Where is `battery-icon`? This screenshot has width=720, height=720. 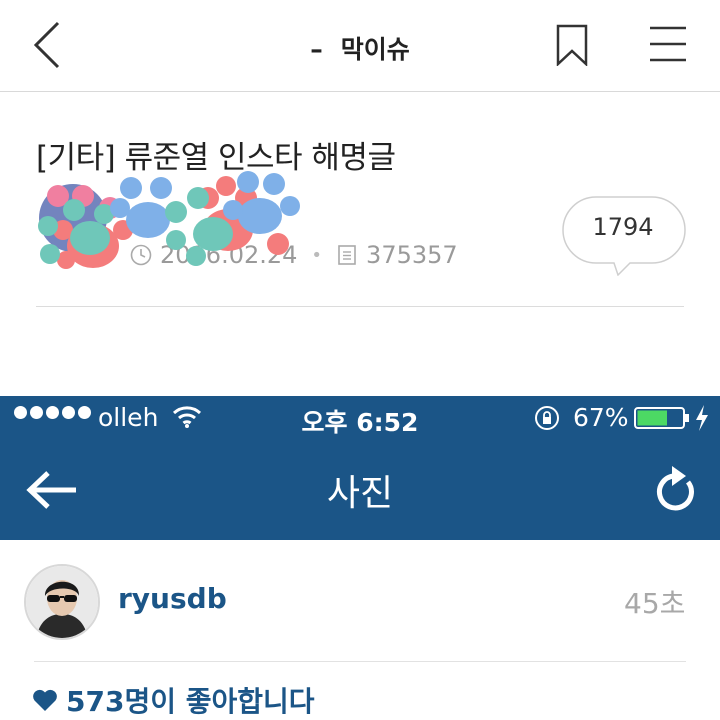 battery-icon is located at coordinates (661, 418).